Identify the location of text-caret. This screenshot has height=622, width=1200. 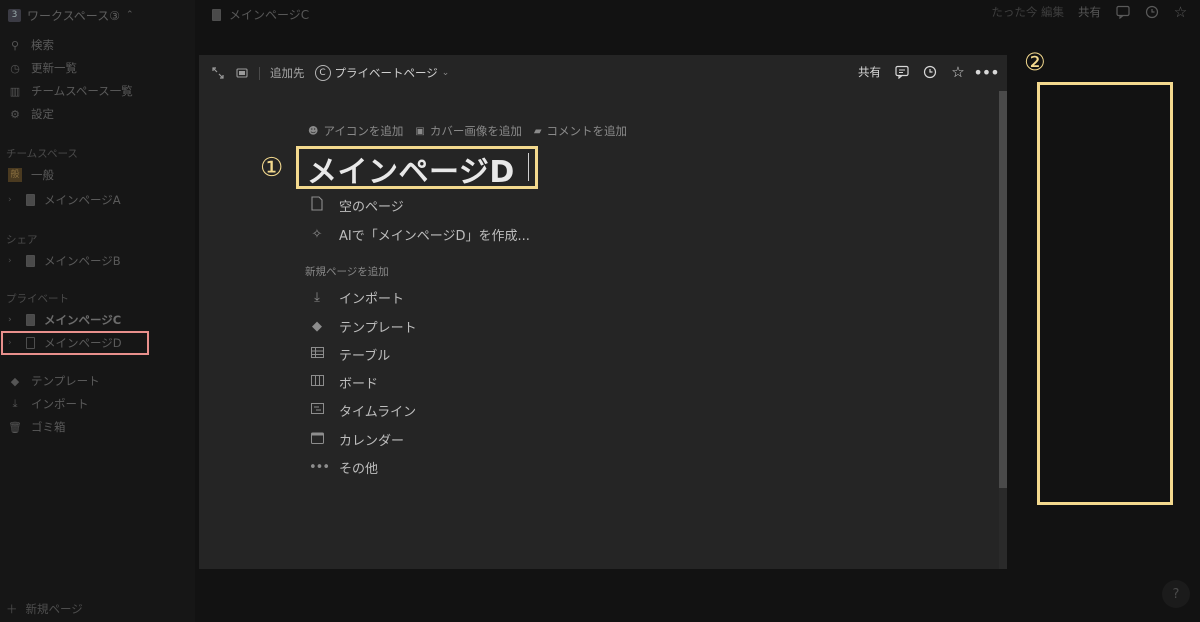
(528, 167).